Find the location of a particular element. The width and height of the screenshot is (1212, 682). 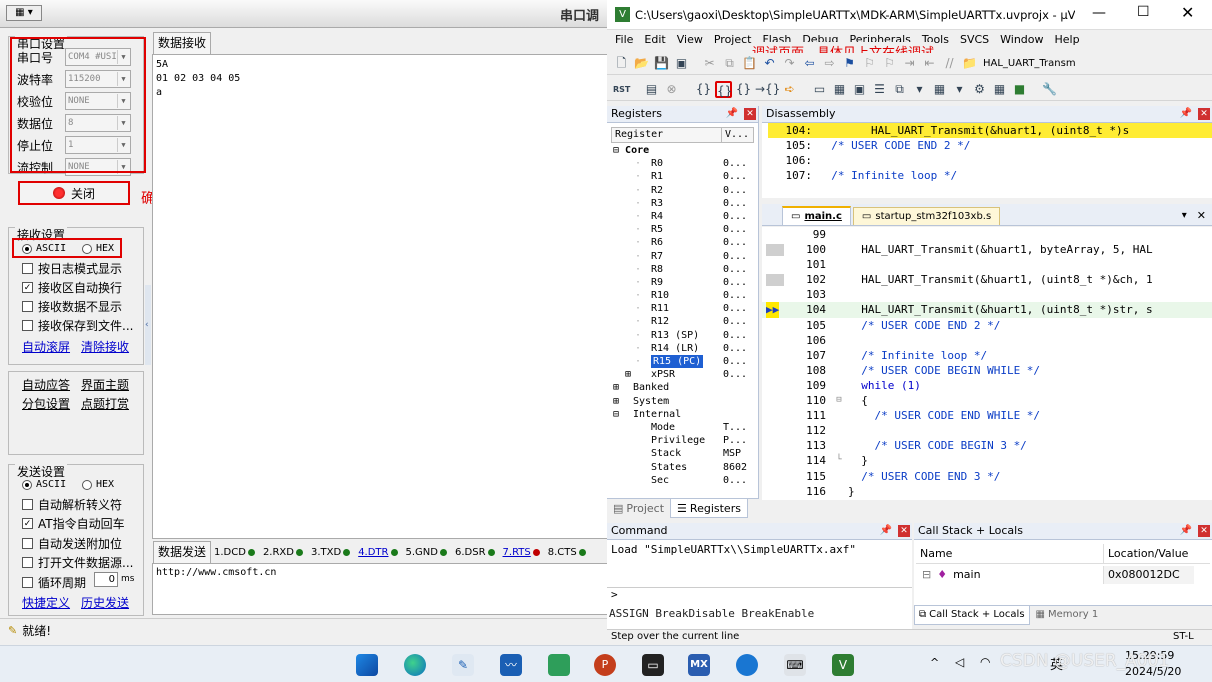

tab-registers: ☰ Registers is located at coordinates (709, 508).